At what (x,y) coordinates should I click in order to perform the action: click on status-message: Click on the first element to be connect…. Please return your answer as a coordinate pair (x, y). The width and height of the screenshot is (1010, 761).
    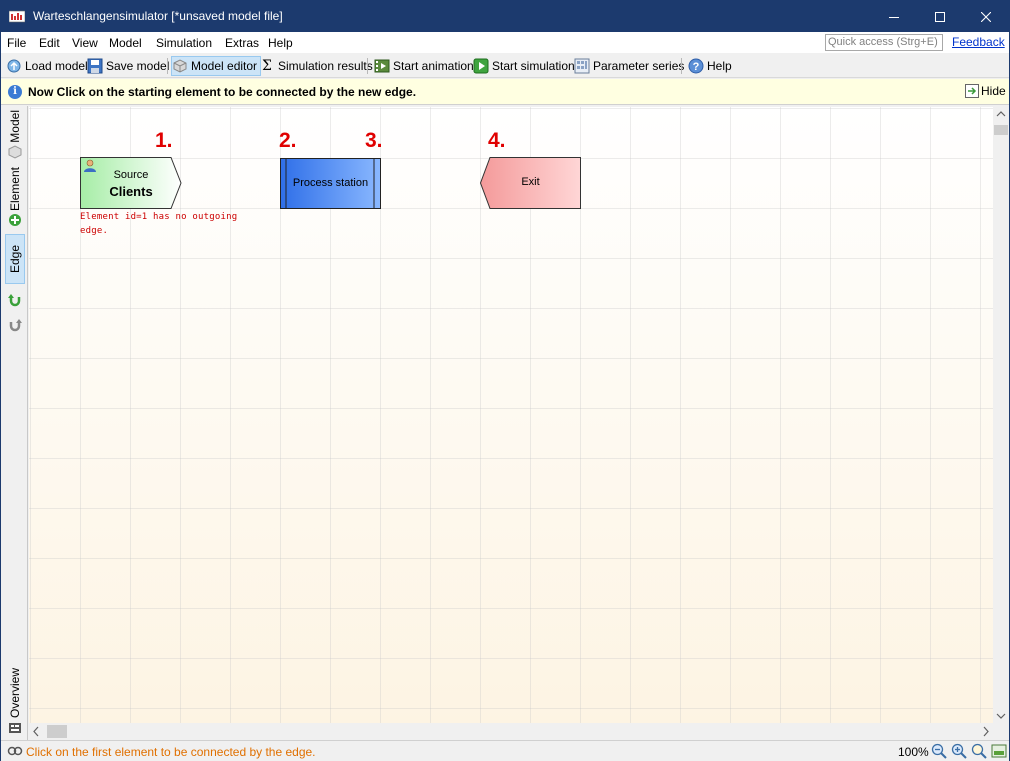
    Looking at the image, I should click on (171, 752).